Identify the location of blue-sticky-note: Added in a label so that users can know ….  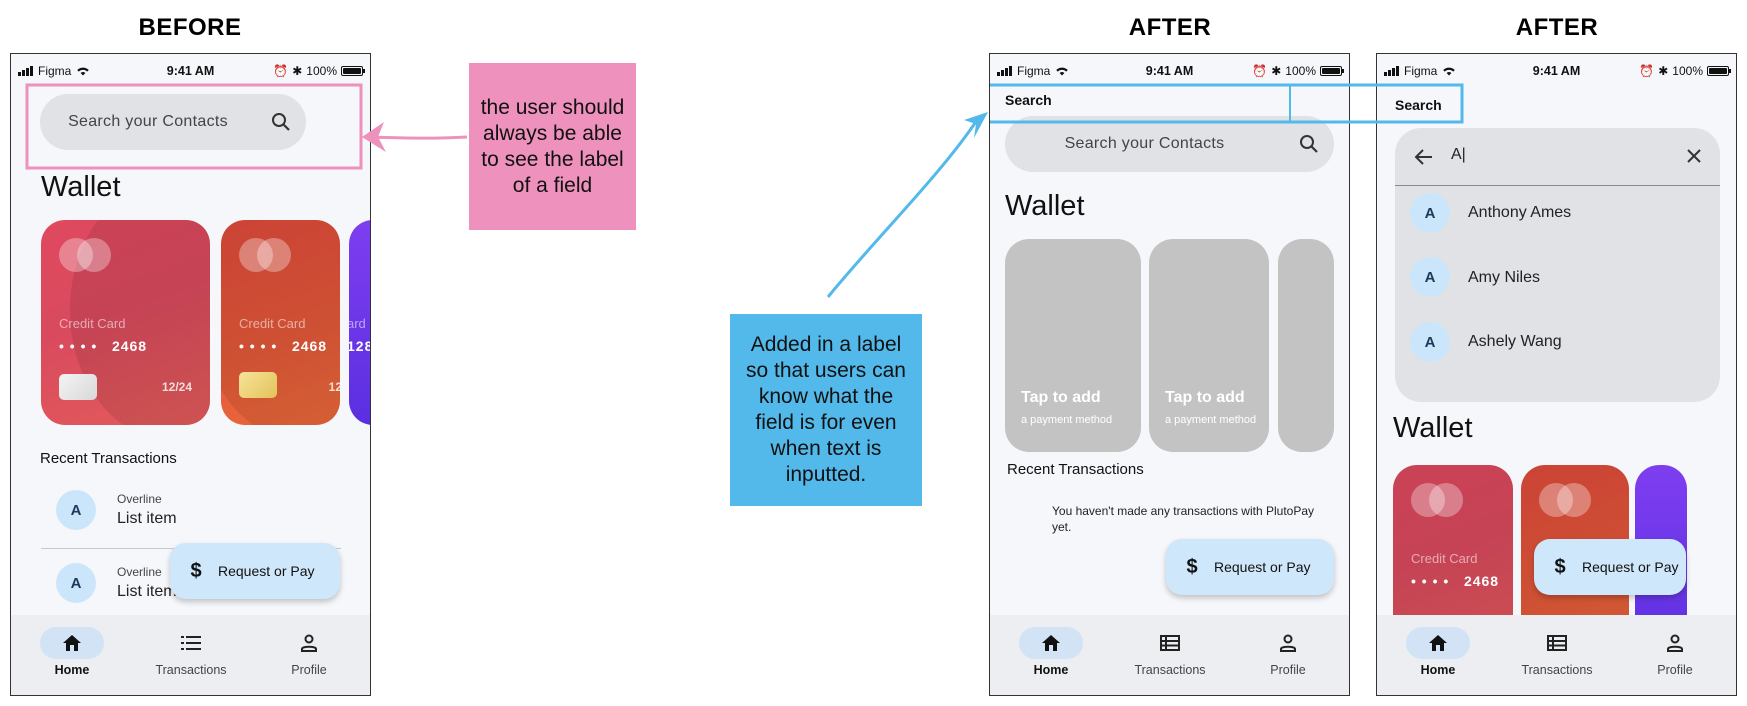
(826, 410).